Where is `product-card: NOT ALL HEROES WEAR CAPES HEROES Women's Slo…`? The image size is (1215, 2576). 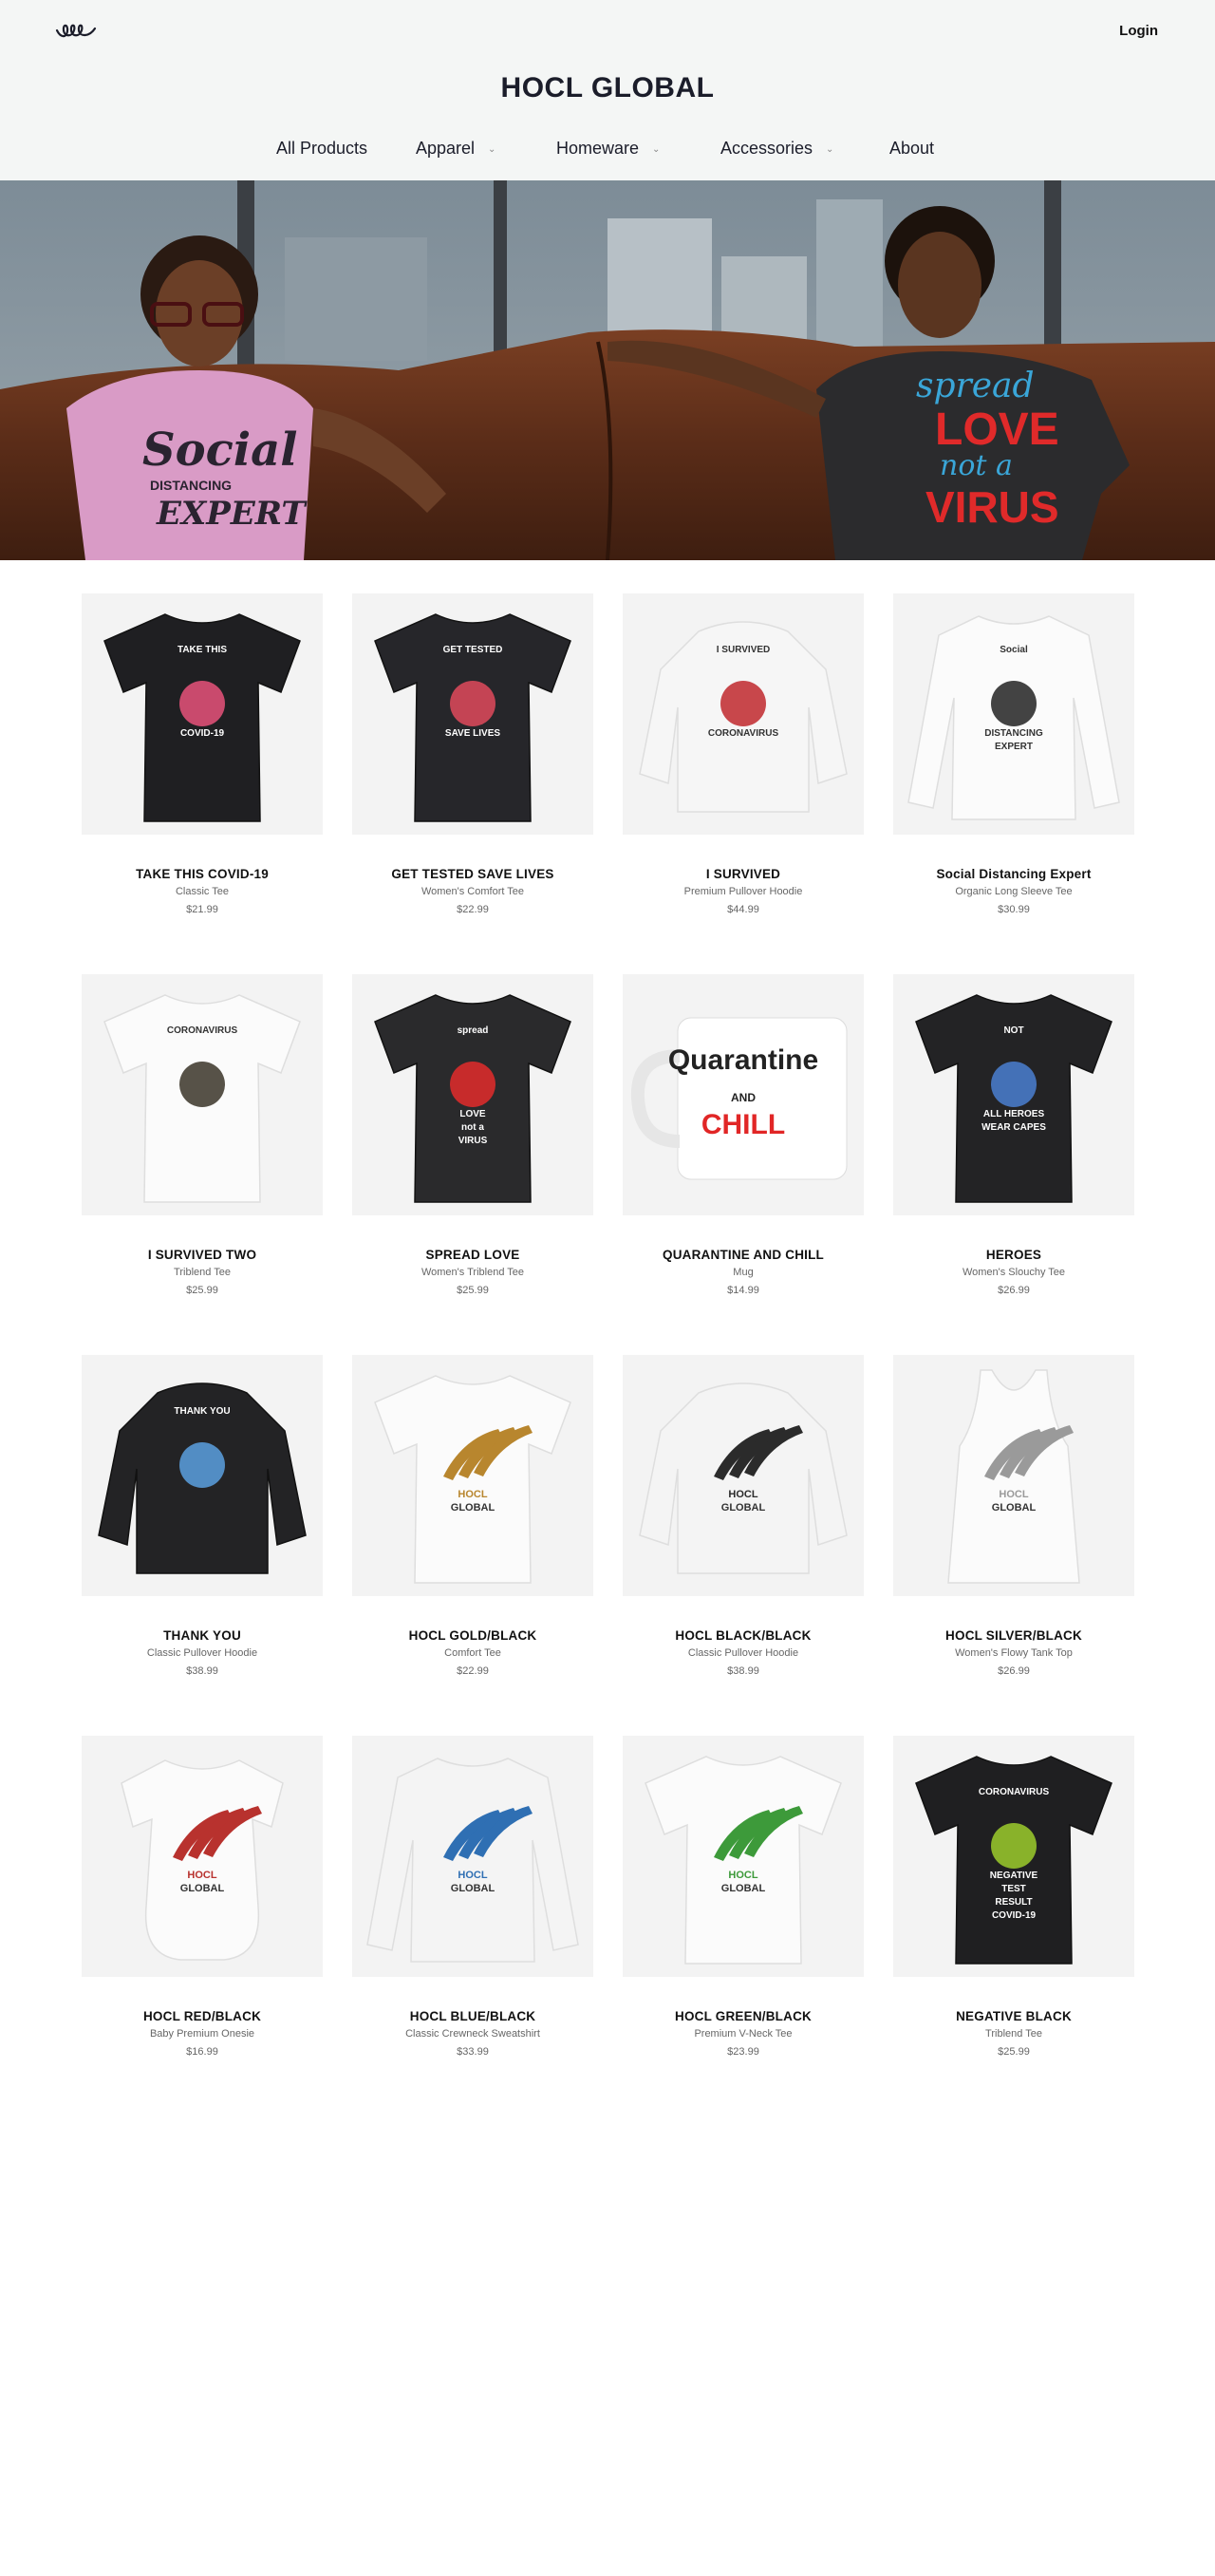 product-card: NOT ALL HEROES WEAR CAPES HEROES Women's Slo… is located at coordinates (1014, 1135).